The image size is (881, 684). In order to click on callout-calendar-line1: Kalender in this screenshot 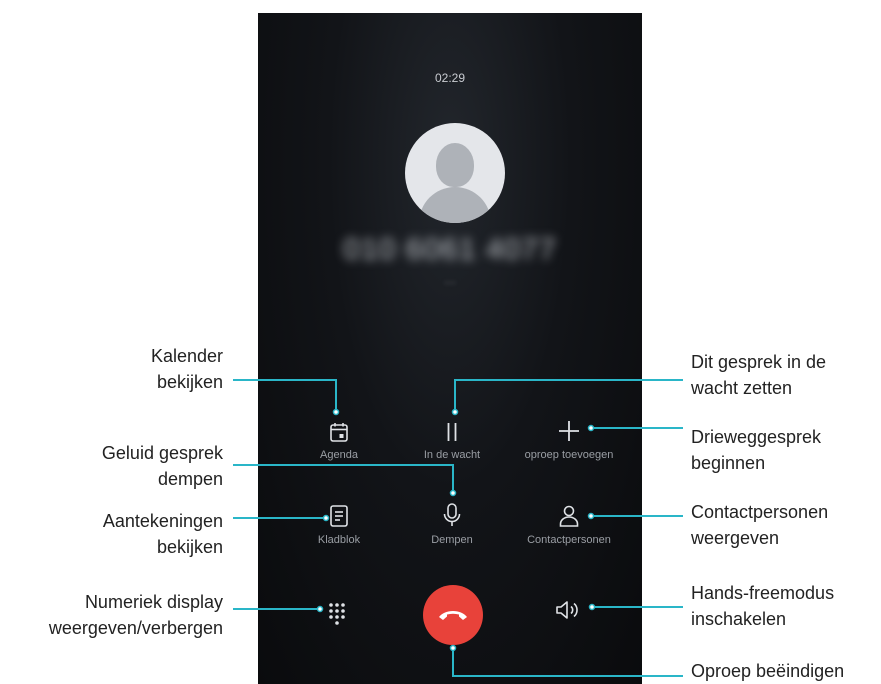, I will do `click(186, 356)`.